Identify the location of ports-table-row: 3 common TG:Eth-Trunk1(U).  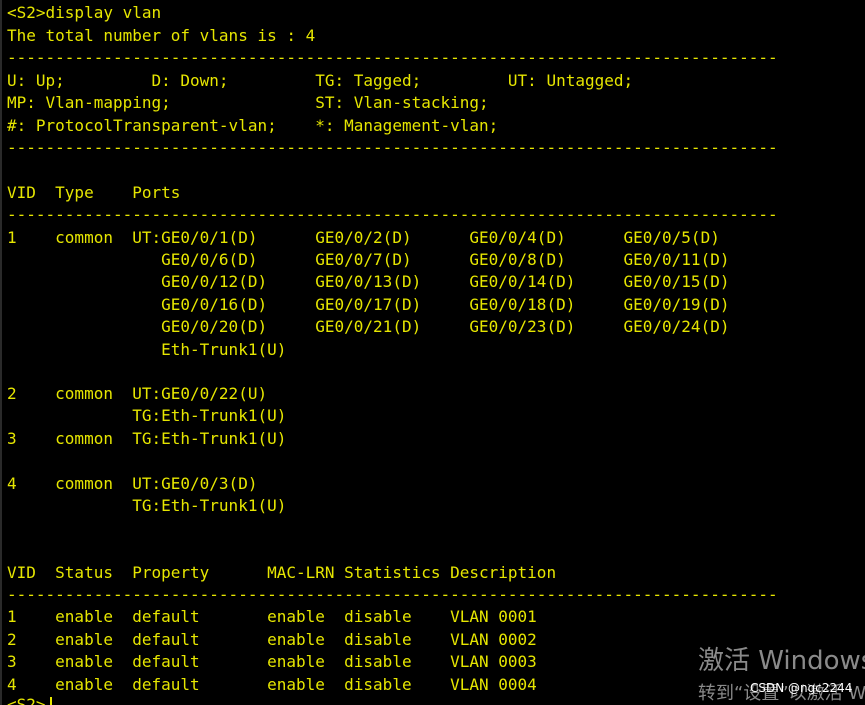
(147, 438).